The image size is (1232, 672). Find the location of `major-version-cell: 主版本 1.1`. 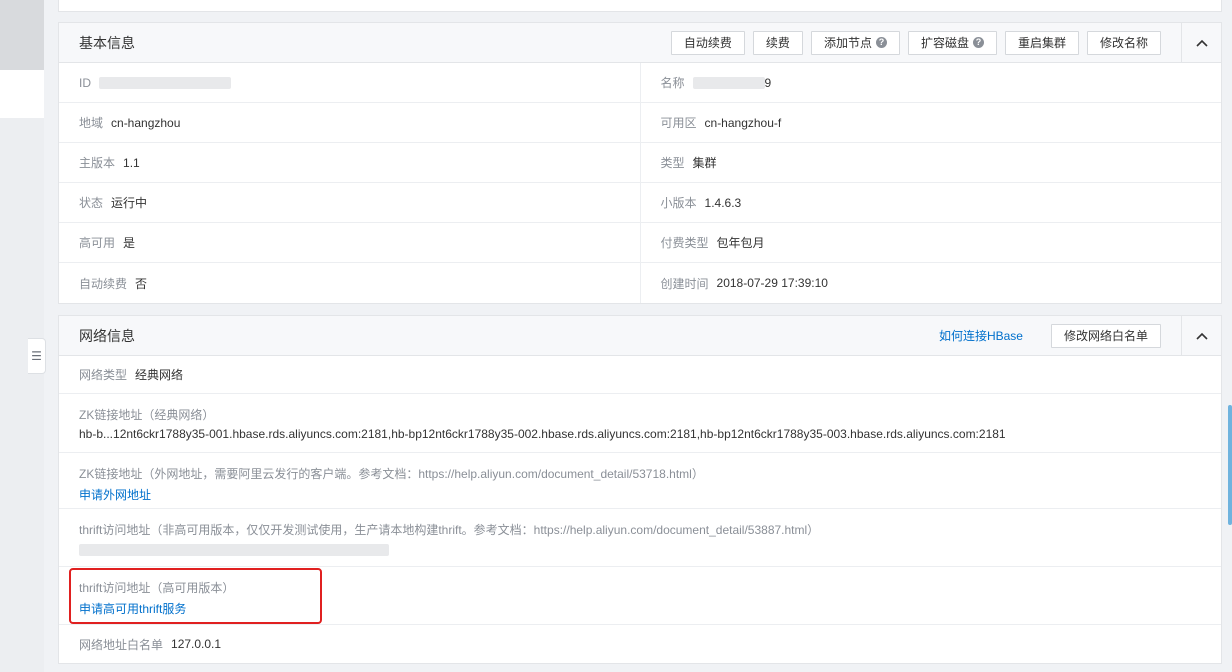

major-version-cell: 主版本 1.1 is located at coordinates (349, 162).